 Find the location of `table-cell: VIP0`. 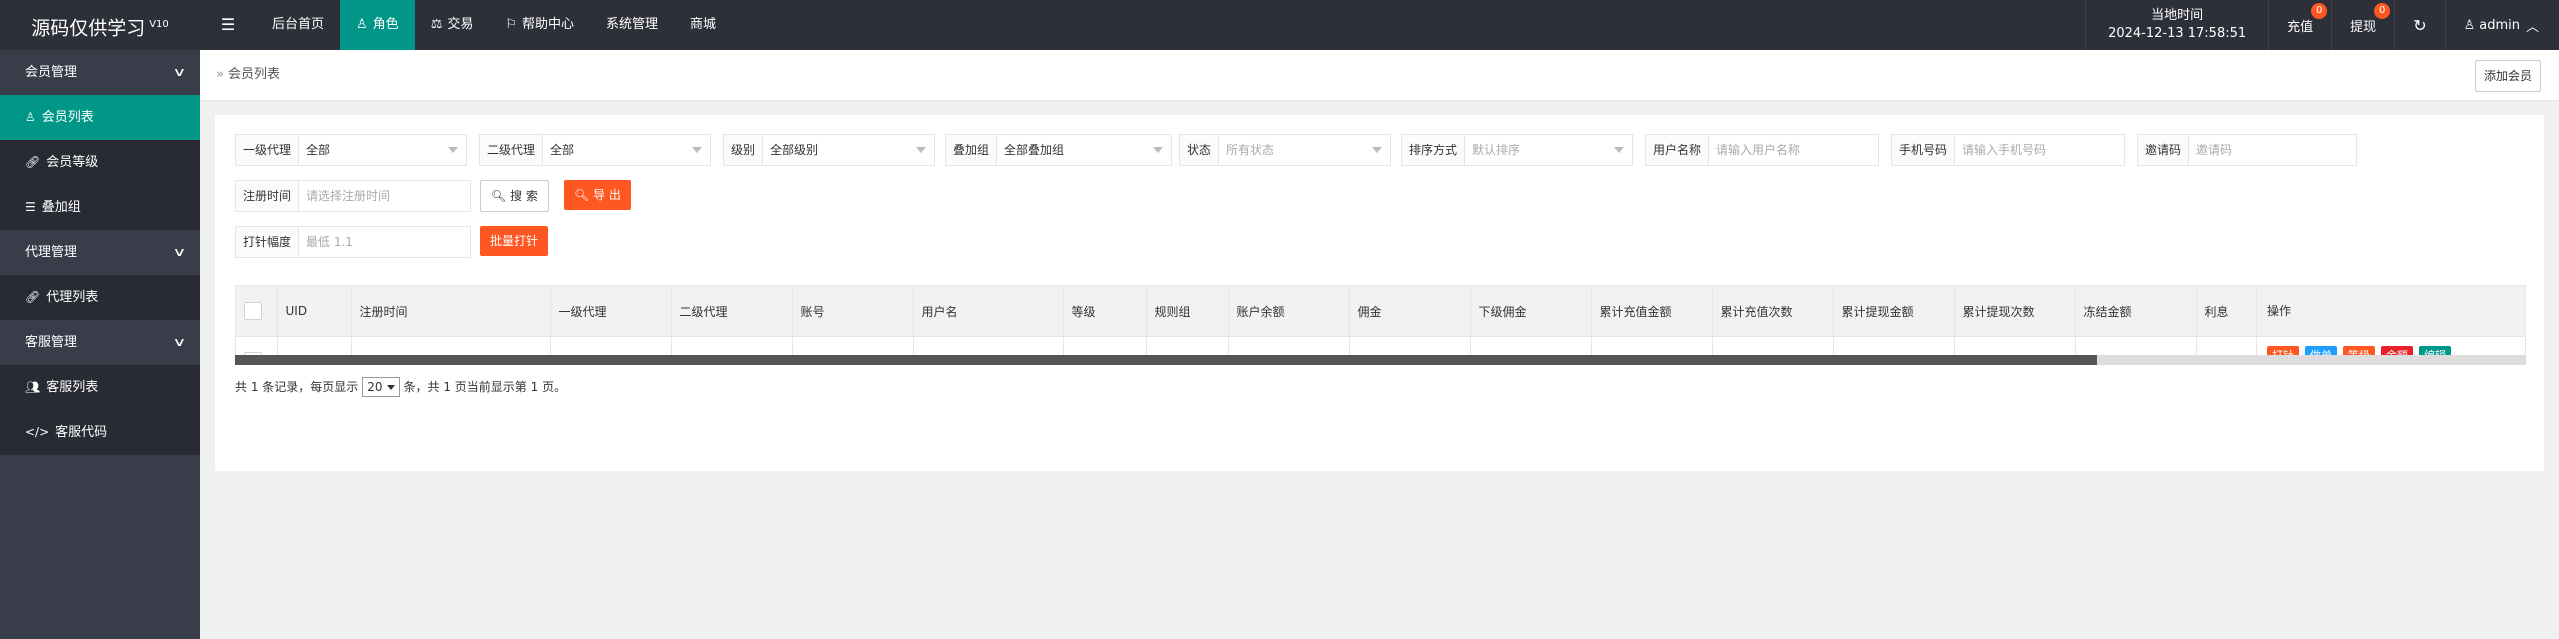

table-cell: VIP0 is located at coordinates (1105, 346).